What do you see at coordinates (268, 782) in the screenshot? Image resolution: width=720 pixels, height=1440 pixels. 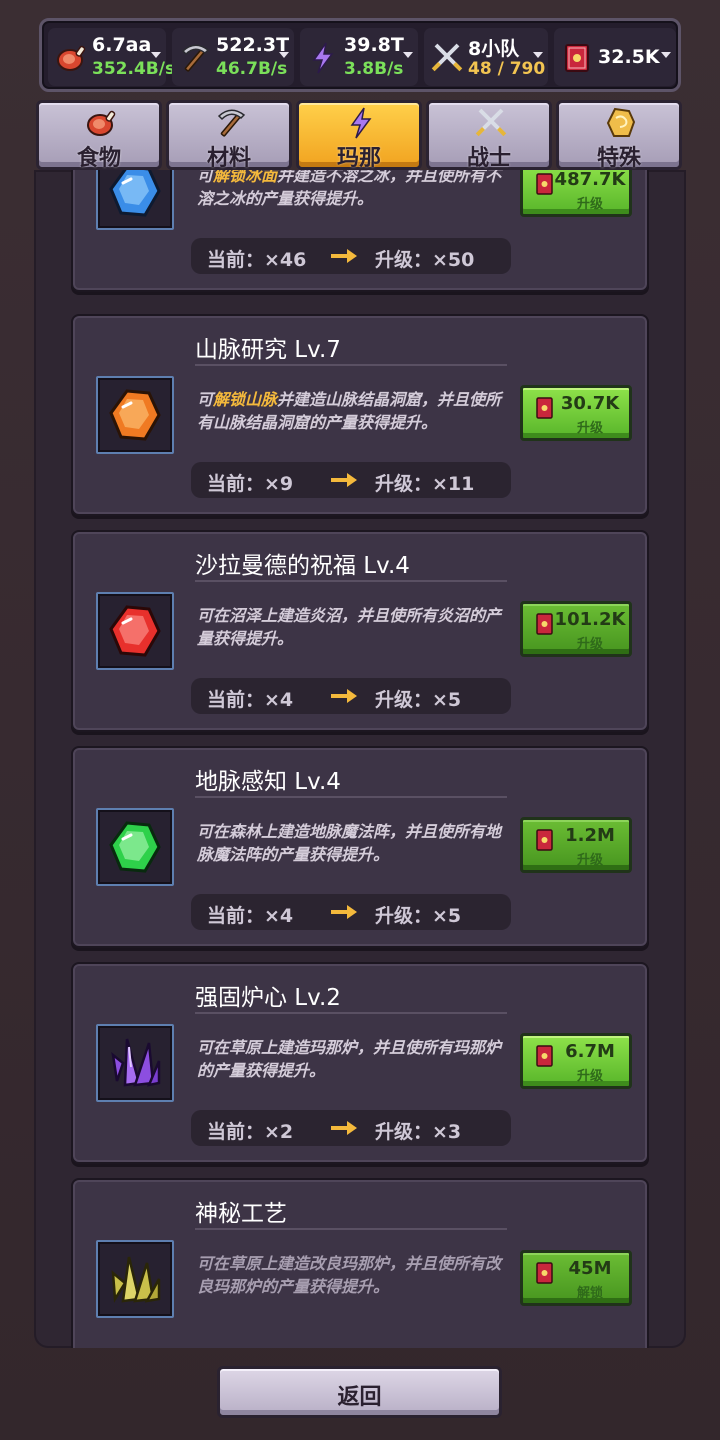 I see `upgrade-title: 地脉感知 Lv.4` at bounding box center [268, 782].